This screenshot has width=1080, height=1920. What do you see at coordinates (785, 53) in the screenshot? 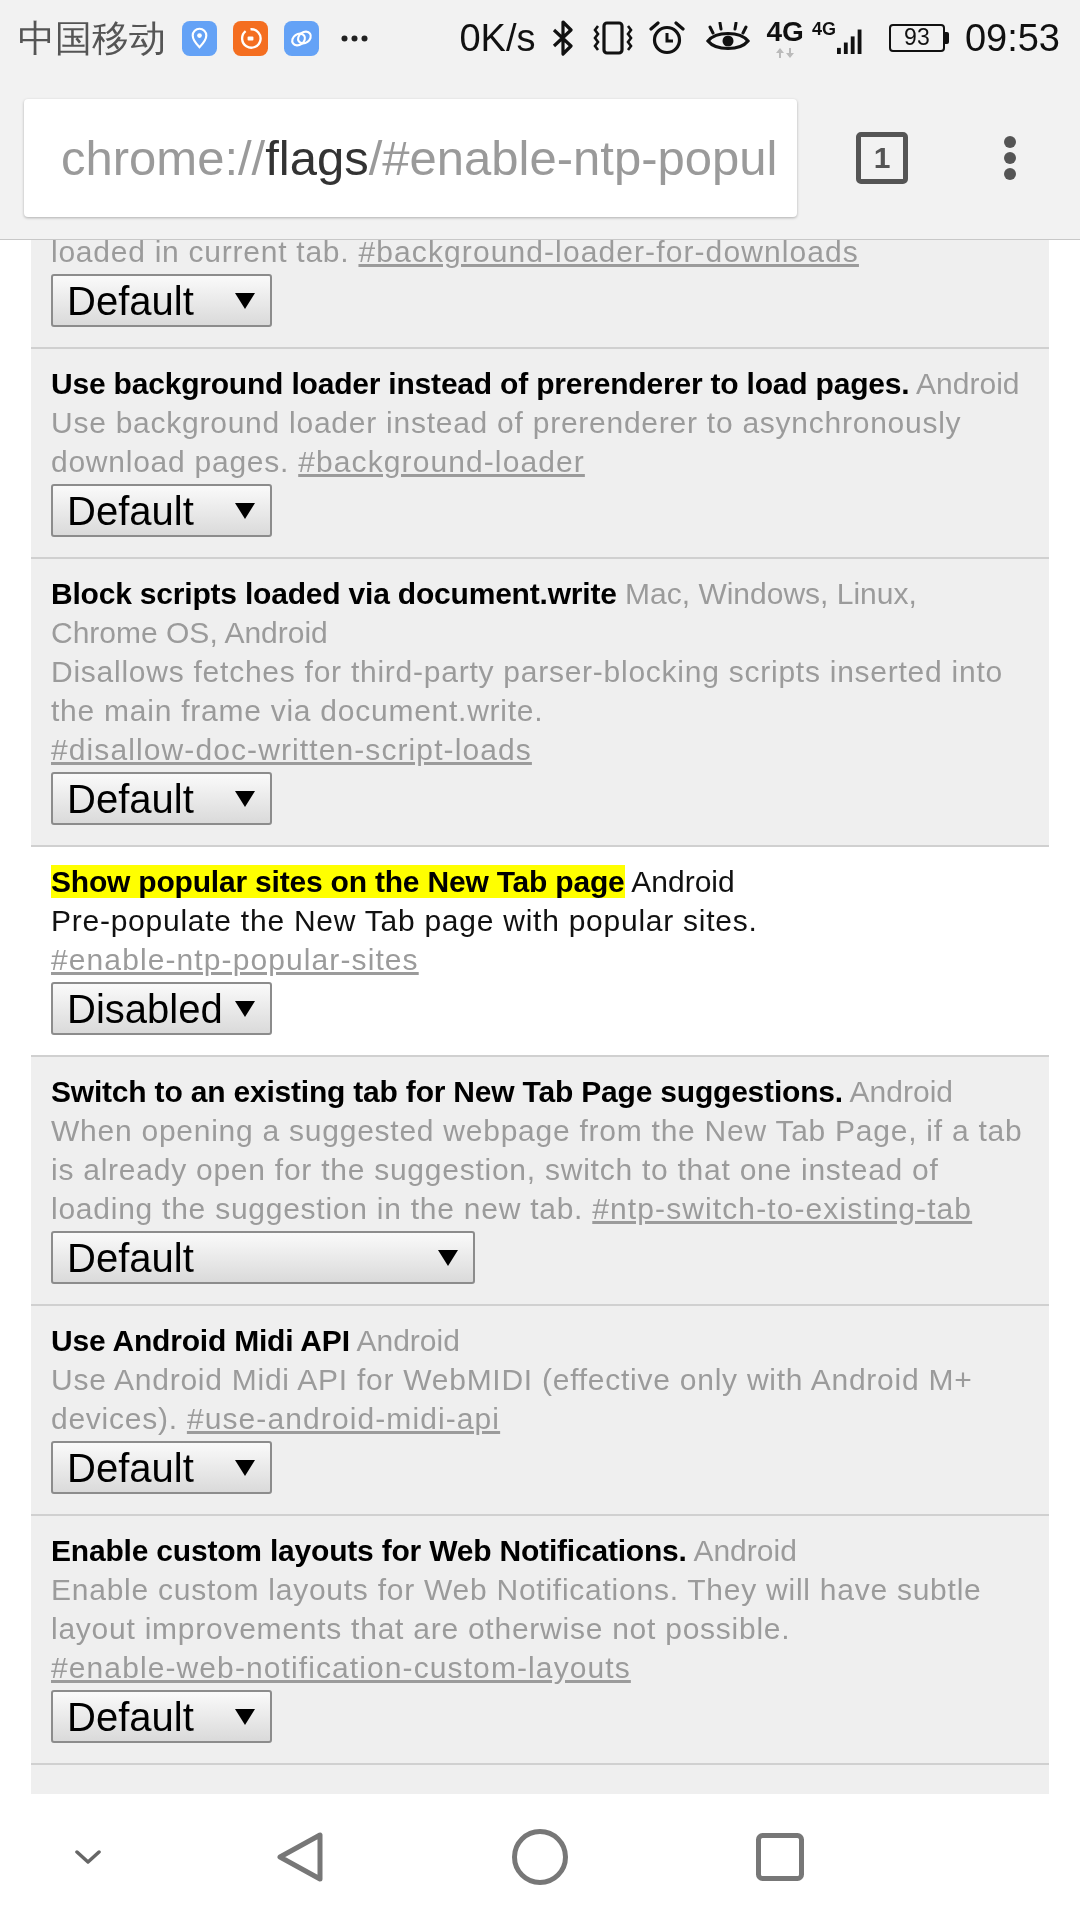
I see `data-arrows-icon` at bounding box center [785, 53].